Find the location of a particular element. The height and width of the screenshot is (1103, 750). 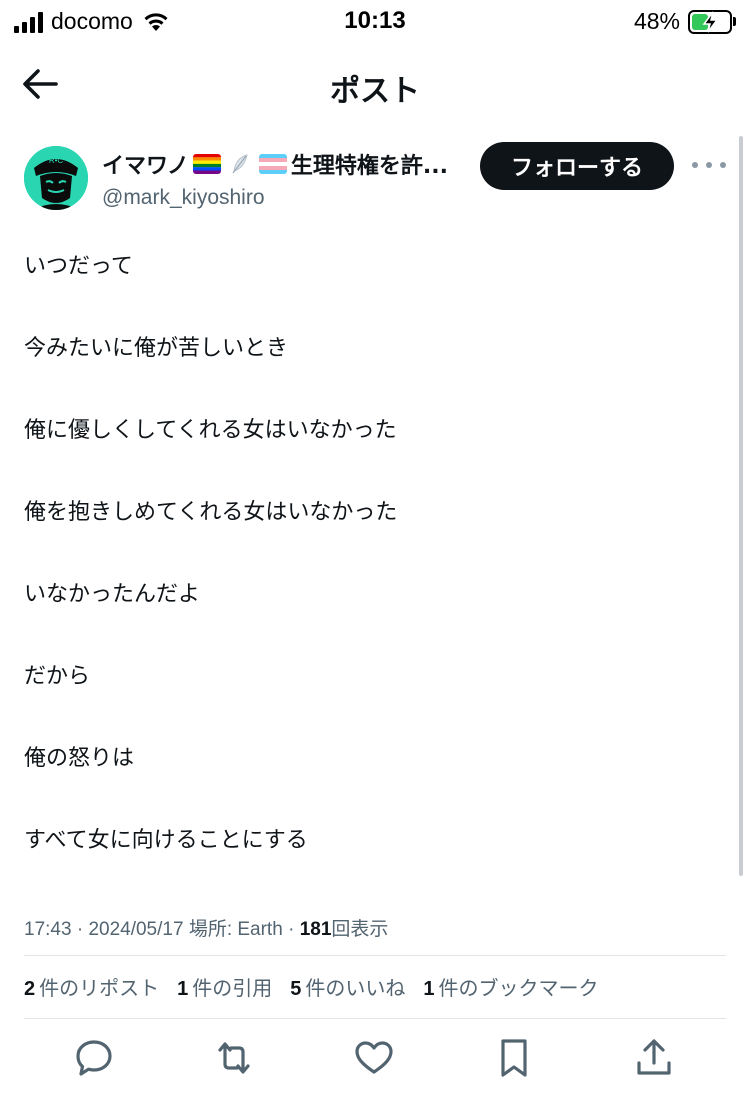

bookmark-icon is located at coordinates (514, 1058).